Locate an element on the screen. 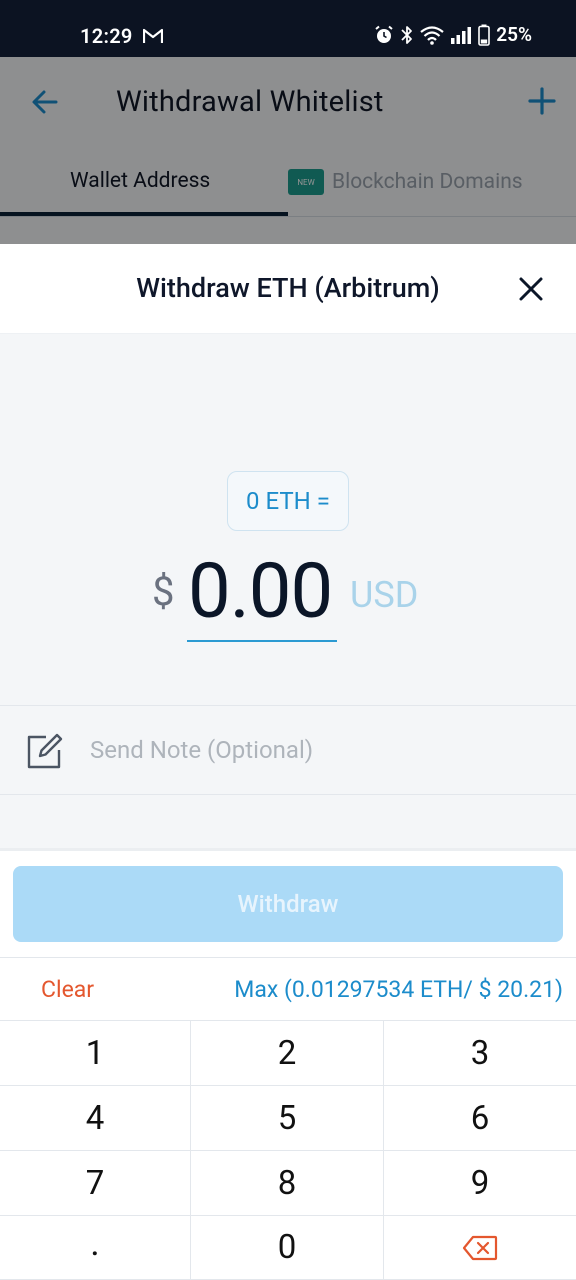 Image resolution: width=576 pixels, height=1280 pixels. spacer is located at coordinates (288, 823).